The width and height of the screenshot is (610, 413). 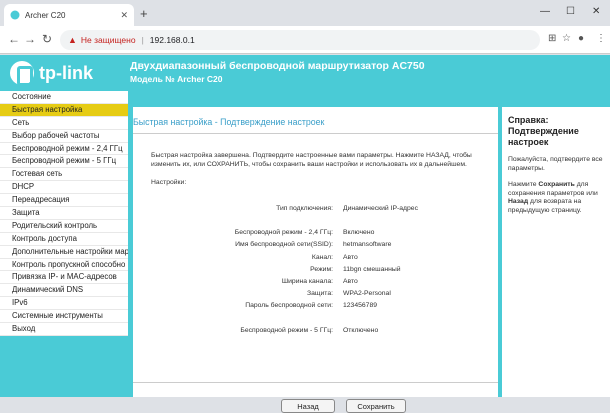 I want to click on settings-row-value: hetmansoftware, so click(x=367, y=244).